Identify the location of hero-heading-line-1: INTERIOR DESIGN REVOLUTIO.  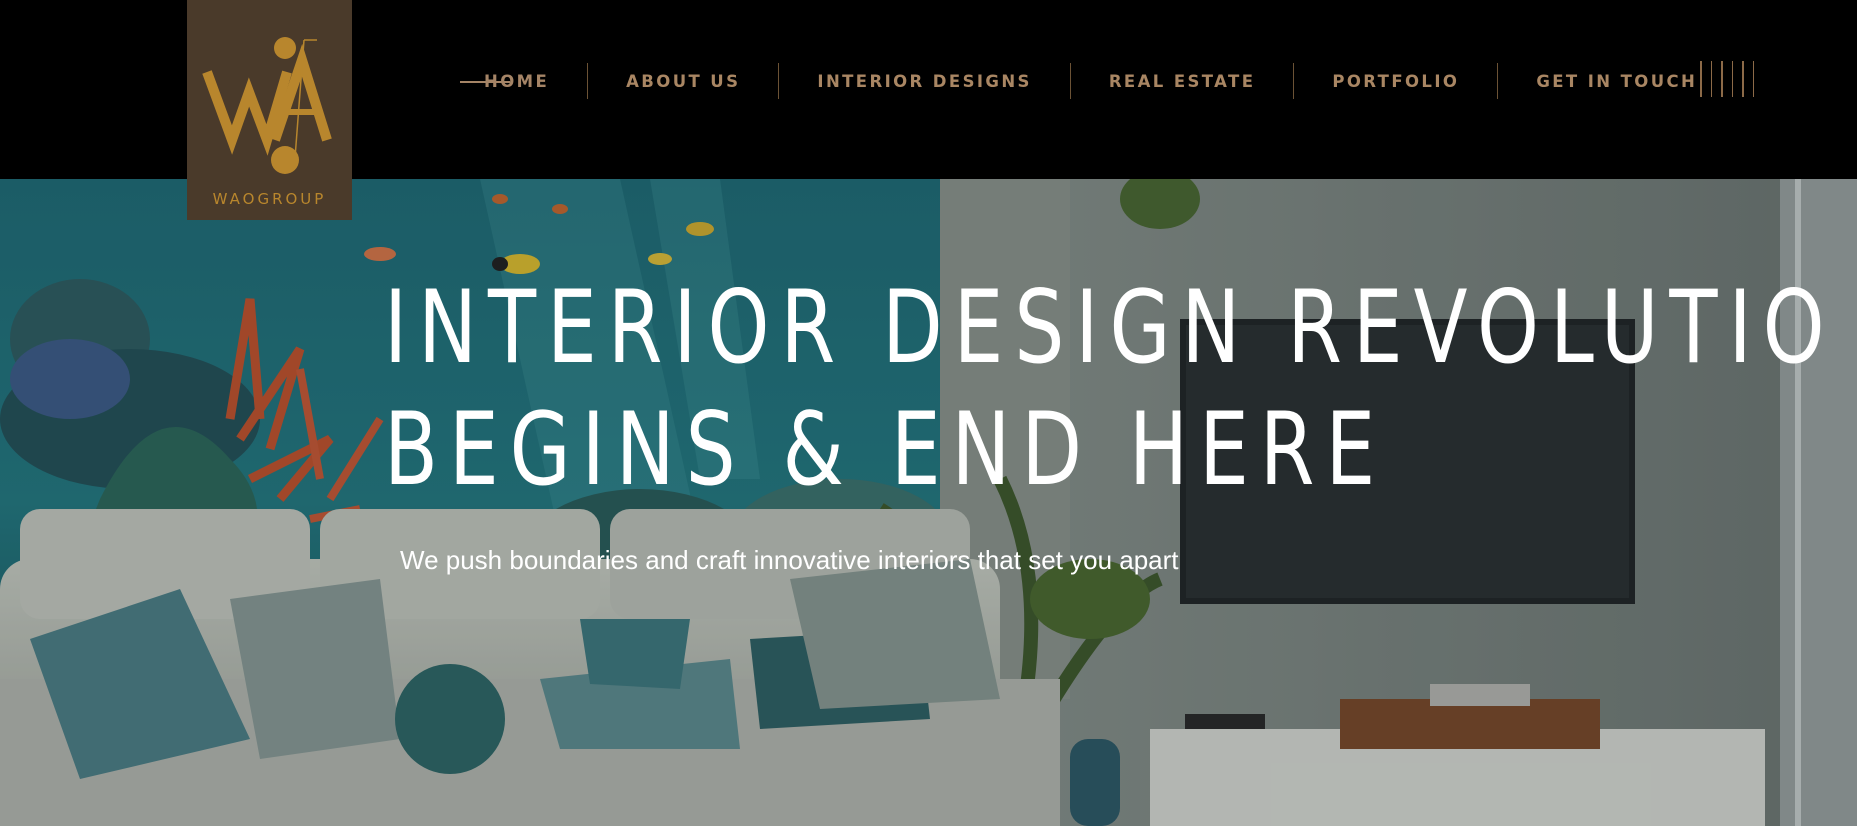
(1110, 327).